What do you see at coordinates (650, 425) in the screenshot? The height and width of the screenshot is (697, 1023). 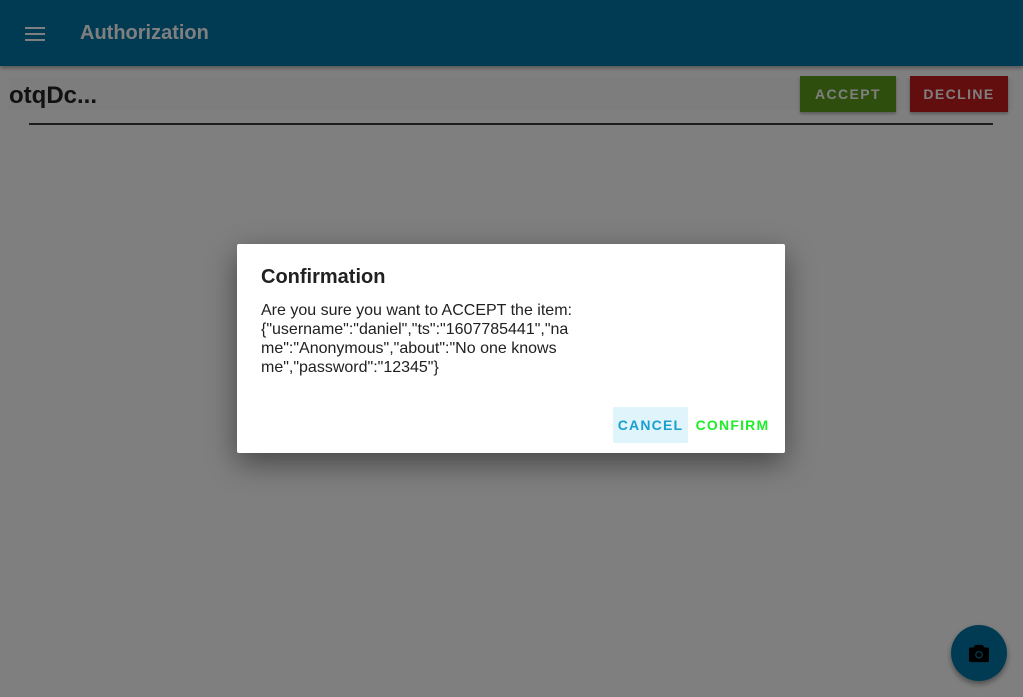 I see `cancel-button: CANCEL` at bounding box center [650, 425].